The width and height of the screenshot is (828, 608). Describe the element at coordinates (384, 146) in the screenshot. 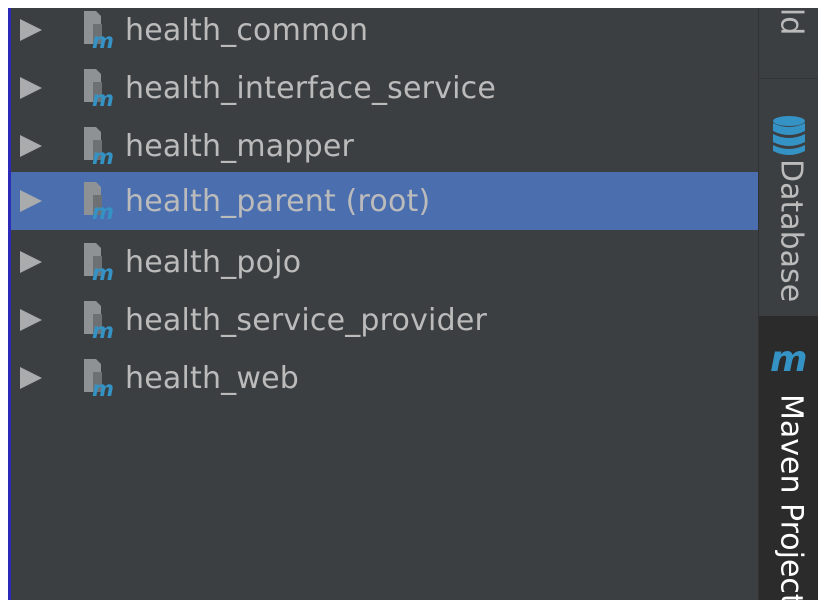

I see `tree-item-health-mapper: m health_mapper` at that location.